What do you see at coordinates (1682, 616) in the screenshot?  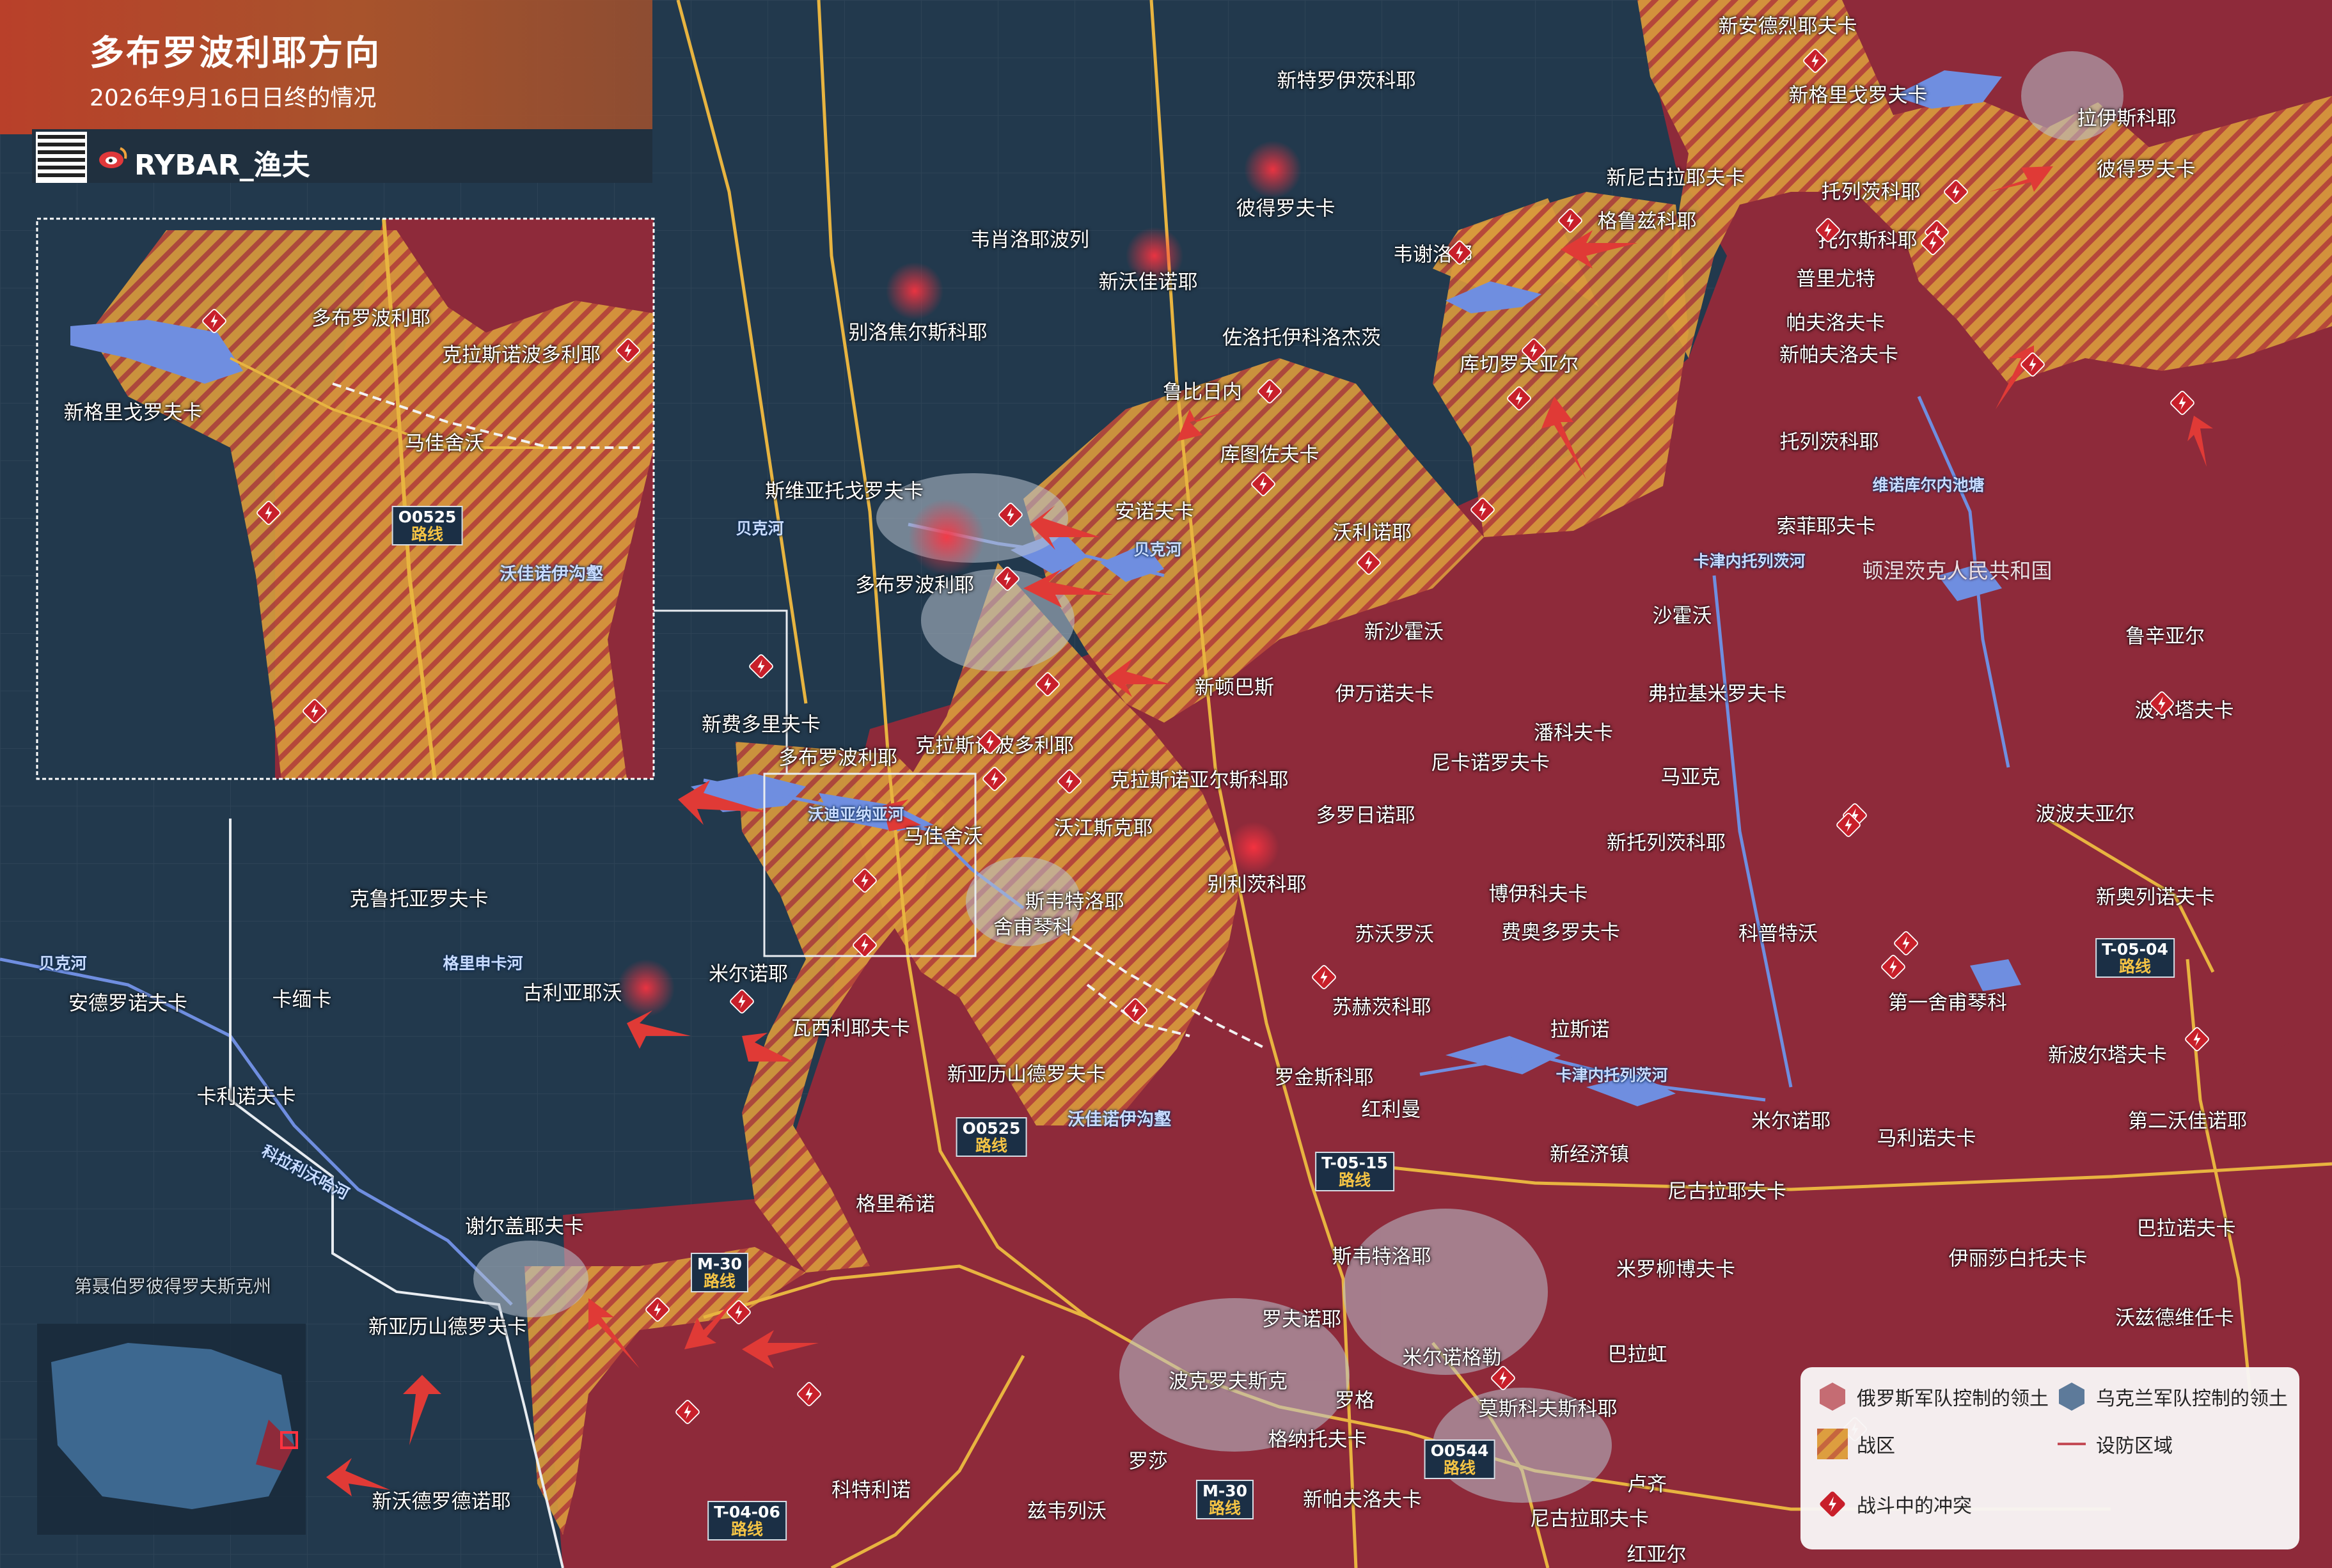 I see `place-label: 沙霍沃` at bounding box center [1682, 616].